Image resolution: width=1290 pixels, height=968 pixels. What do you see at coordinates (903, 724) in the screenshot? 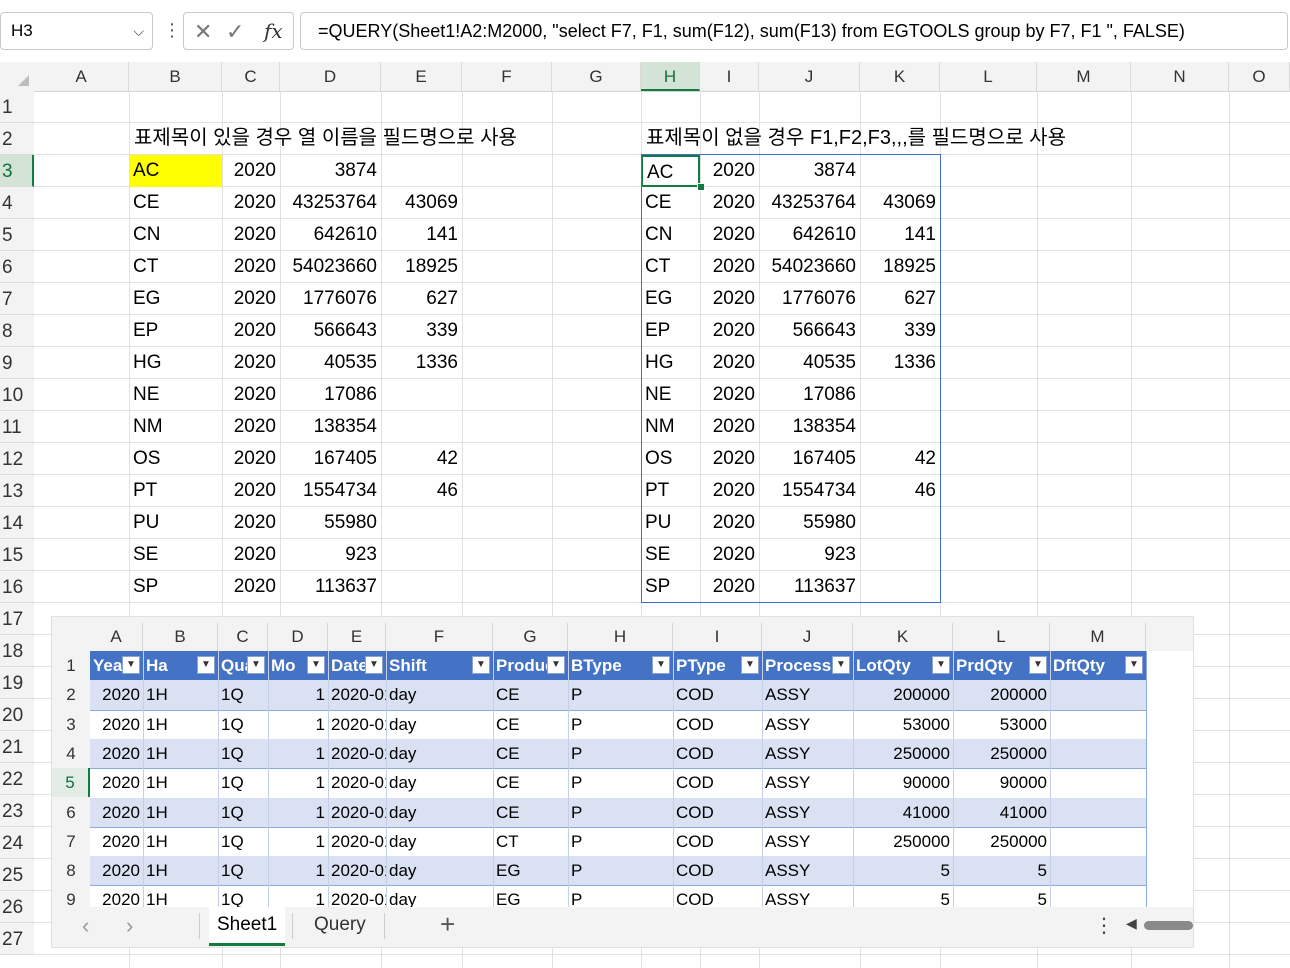
I see `table-cell: 53000` at bounding box center [903, 724].